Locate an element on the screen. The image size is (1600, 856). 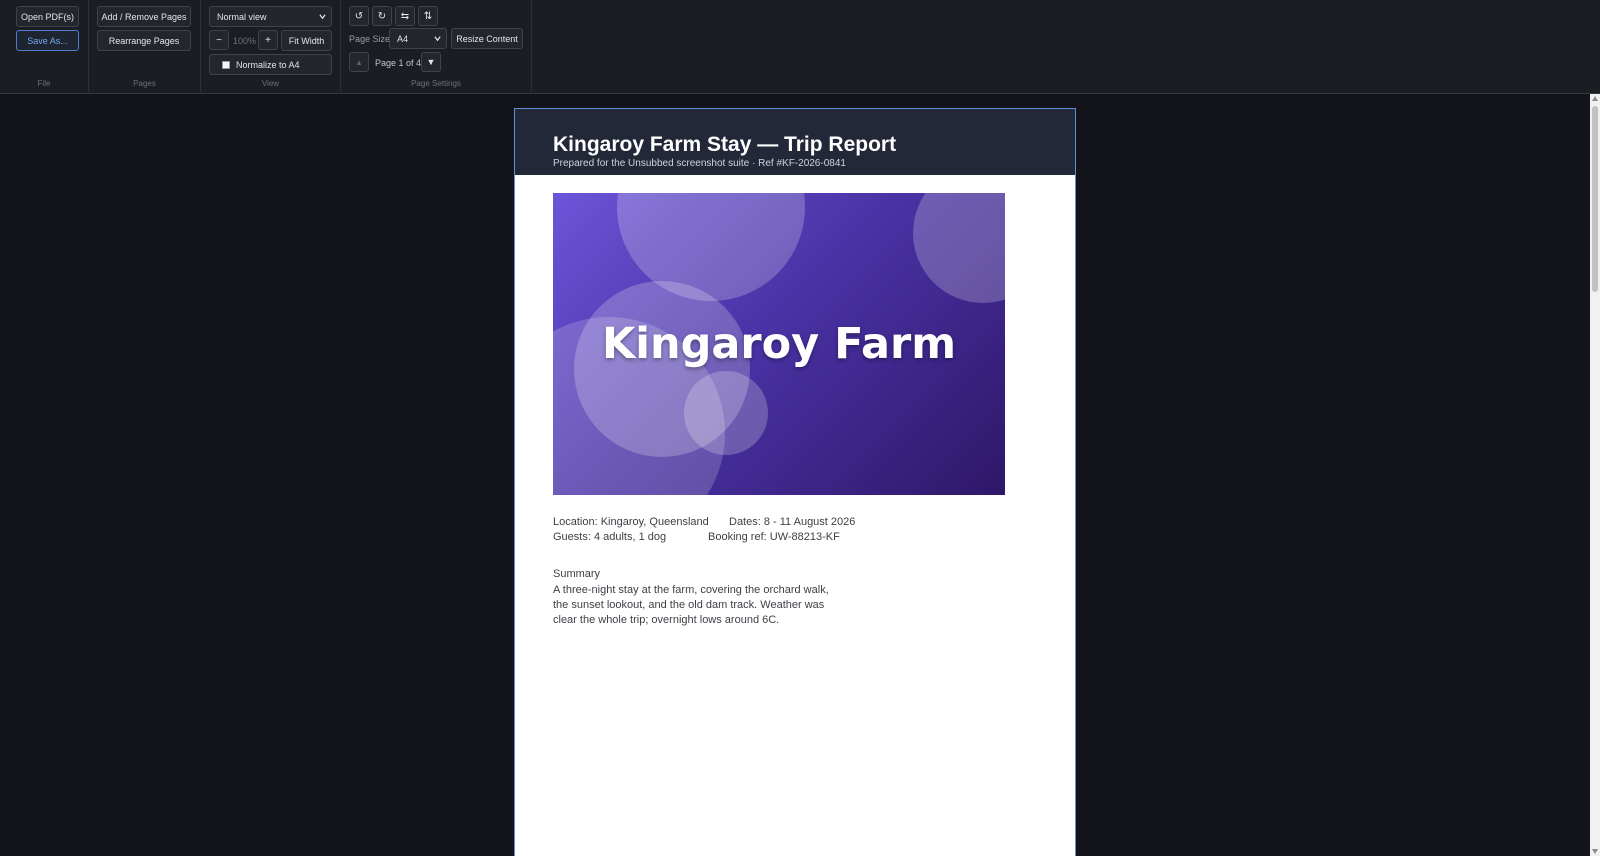
next-page-button: ▼ is located at coordinates (431, 62).